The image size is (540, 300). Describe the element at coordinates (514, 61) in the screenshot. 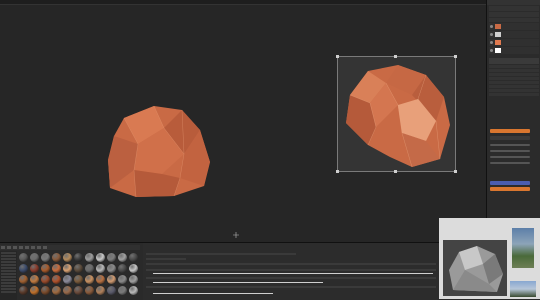

I see `tool-row` at that location.